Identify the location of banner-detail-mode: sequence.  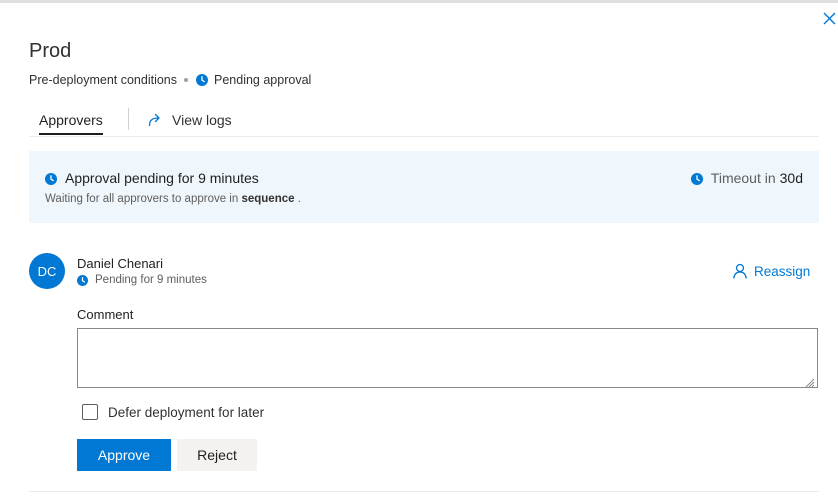
(268, 199).